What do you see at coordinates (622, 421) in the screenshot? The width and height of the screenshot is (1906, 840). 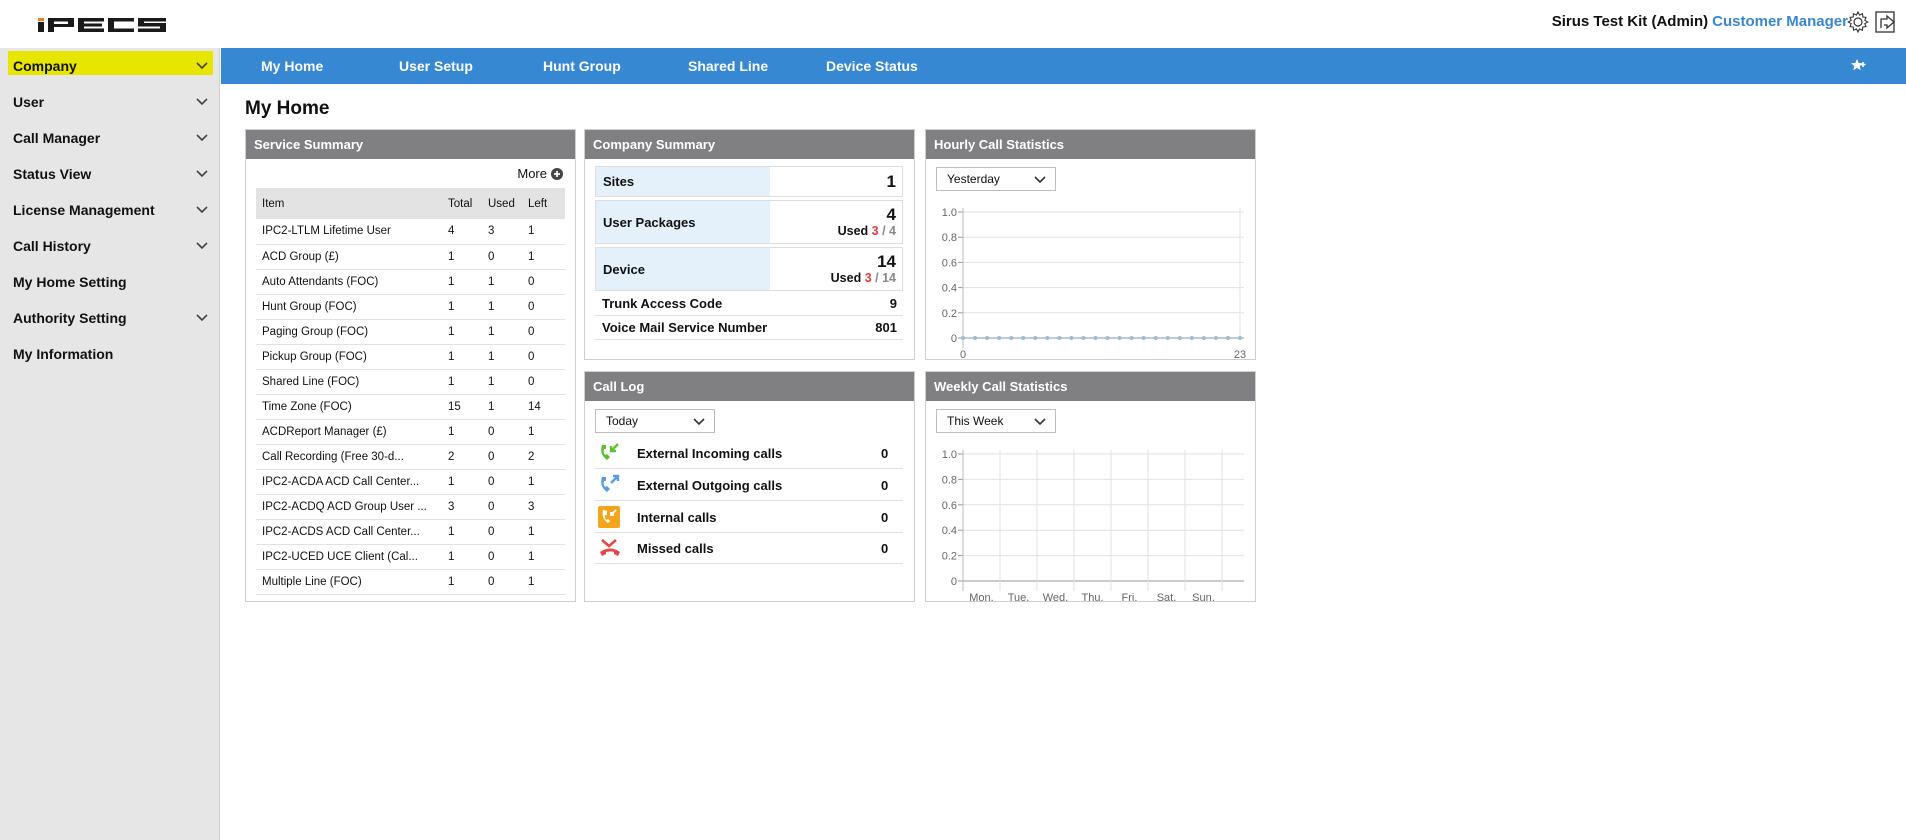 I see `selected-value: Today` at bounding box center [622, 421].